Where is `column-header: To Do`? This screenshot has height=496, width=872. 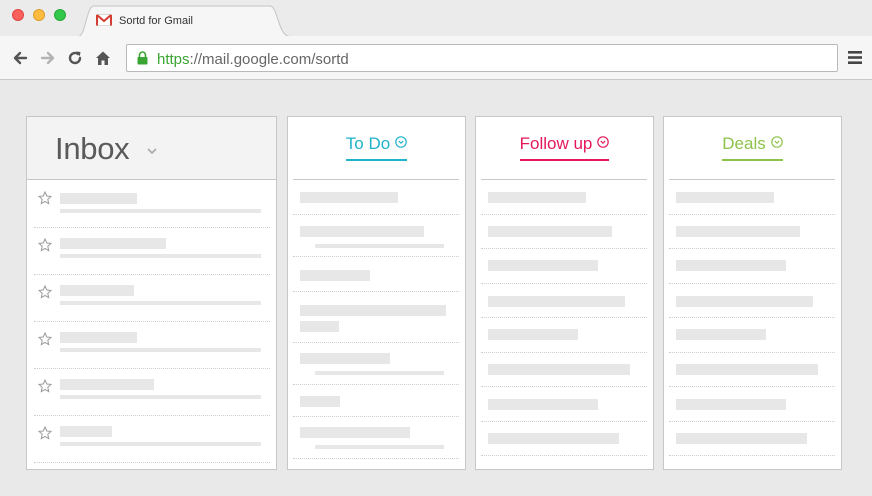
column-header: To Do is located at coordinates (376, 148).